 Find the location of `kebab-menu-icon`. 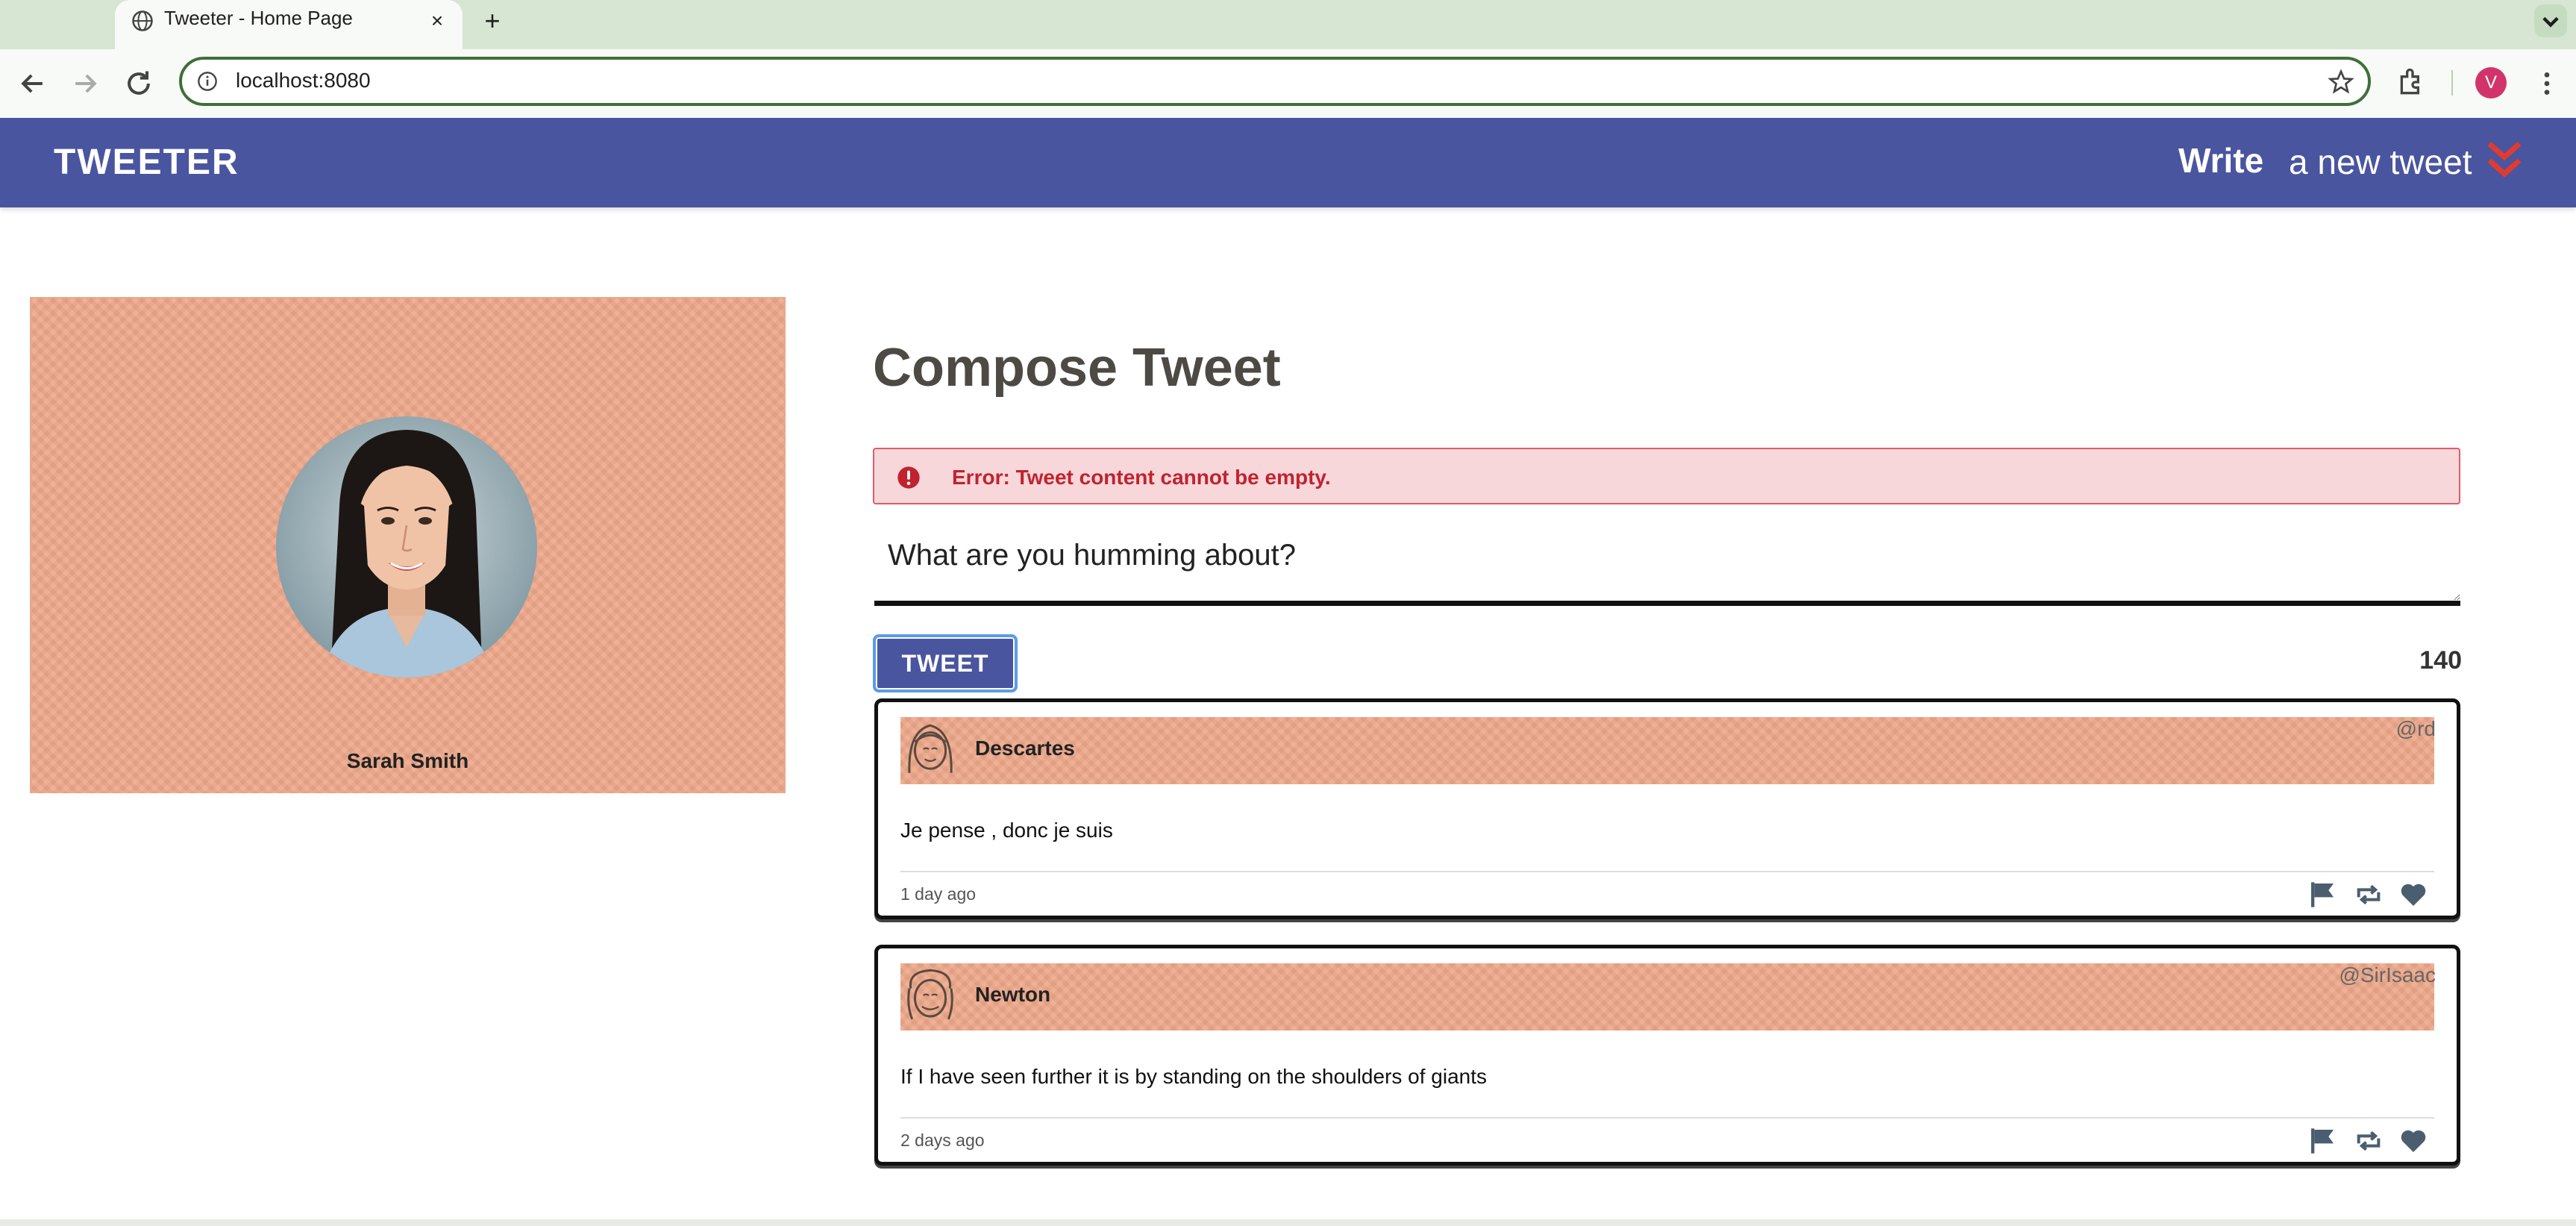

kebab-menu-icon is located at coordinates (2547, 83).